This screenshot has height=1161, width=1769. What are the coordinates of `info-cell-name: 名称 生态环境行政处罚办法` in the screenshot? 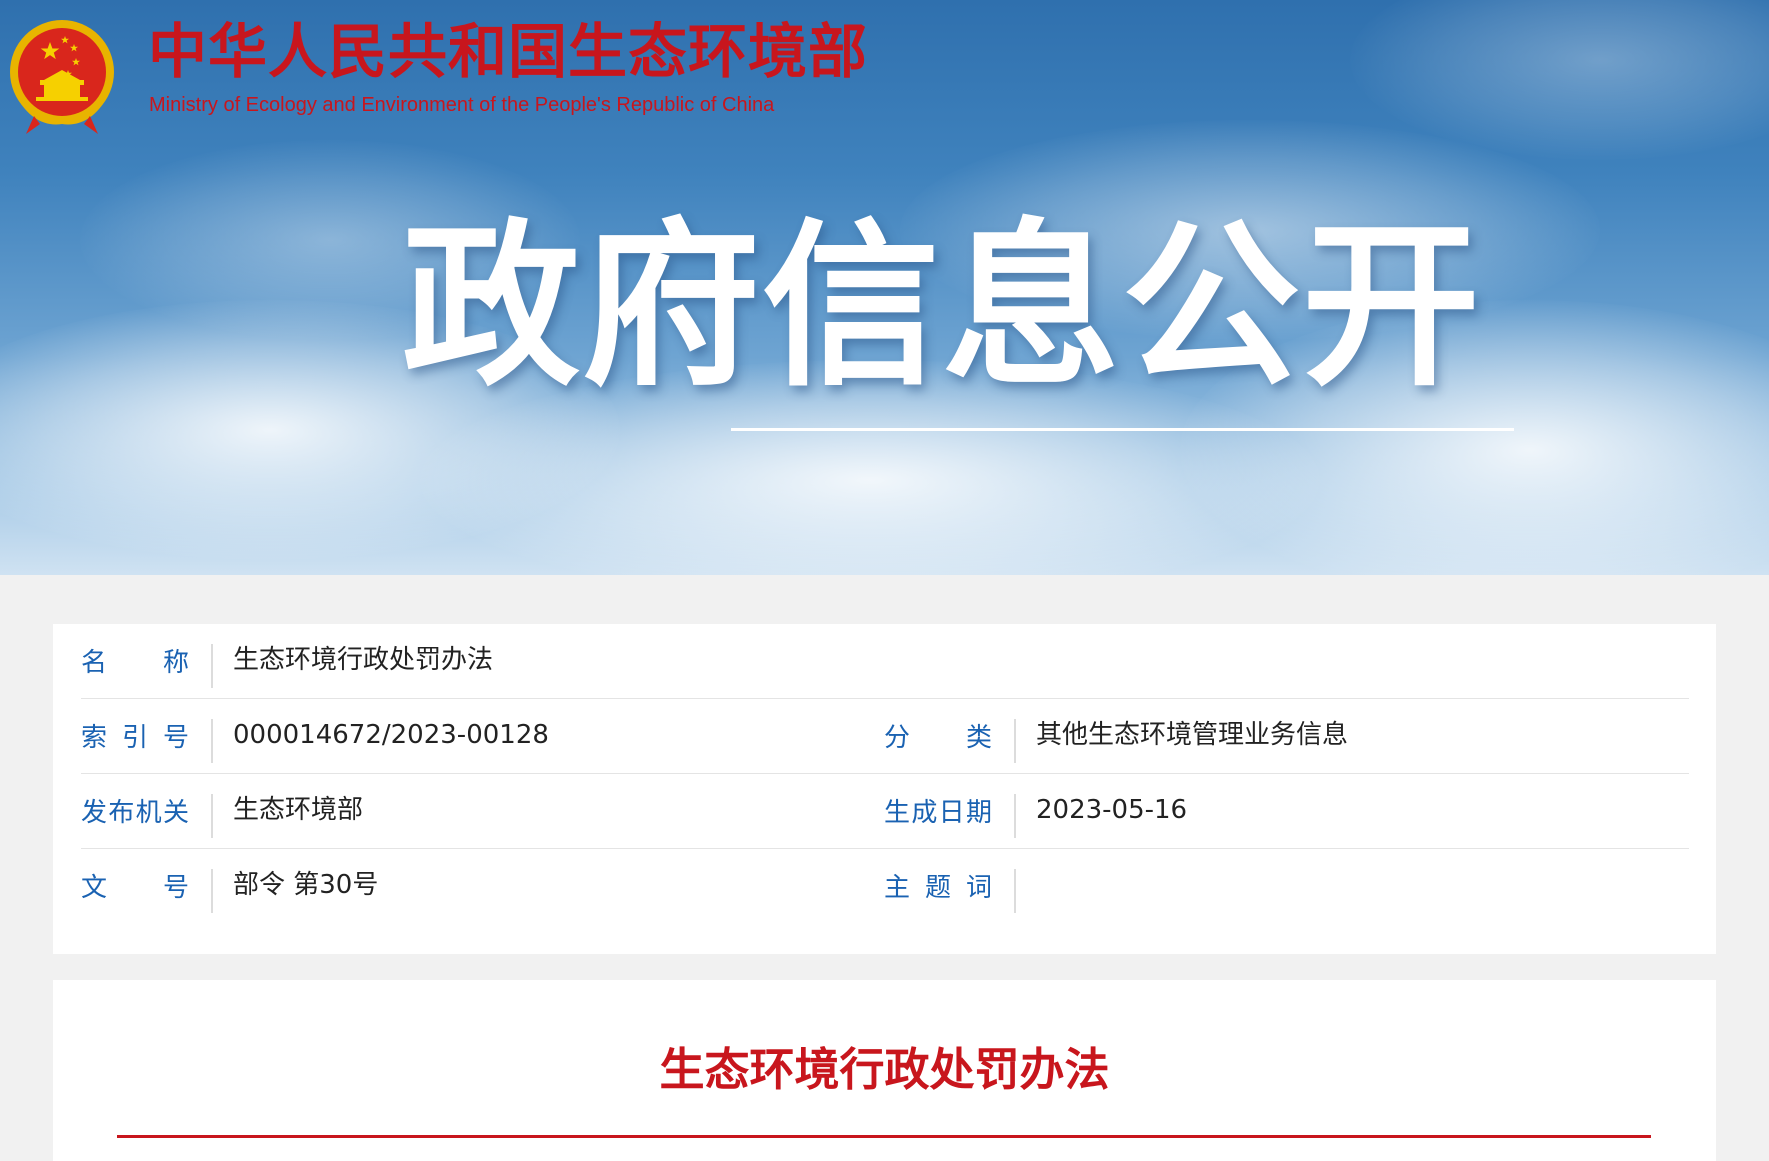 It's located at (481, 661).